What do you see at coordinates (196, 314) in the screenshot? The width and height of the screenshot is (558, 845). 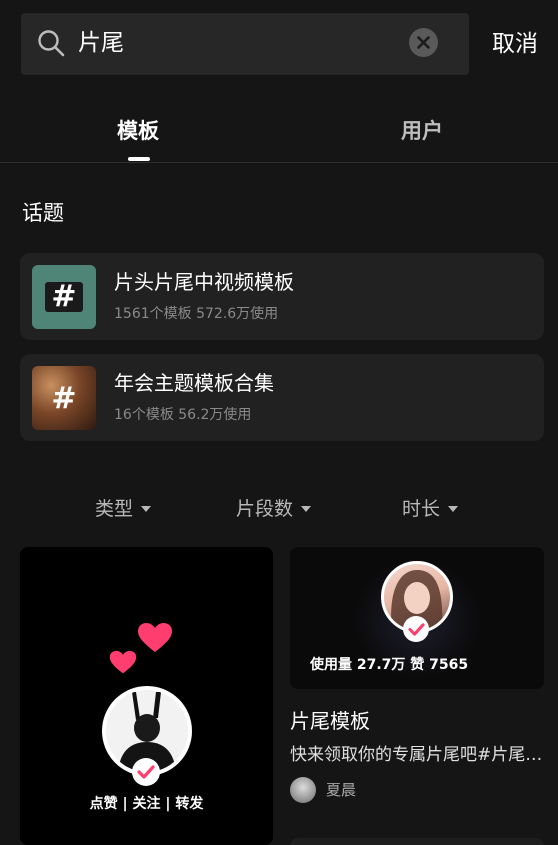 I see `topic-meta: 1561个模板 572.6万使用` at bounding box center [196, 314].